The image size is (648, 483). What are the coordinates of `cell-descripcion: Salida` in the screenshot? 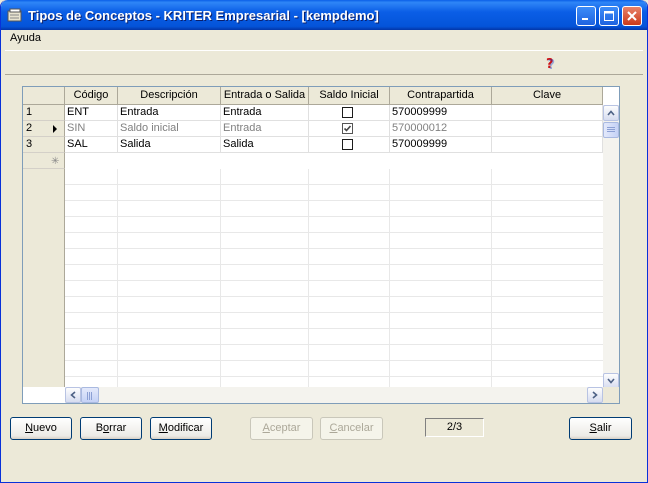 It's located at (169, 145).